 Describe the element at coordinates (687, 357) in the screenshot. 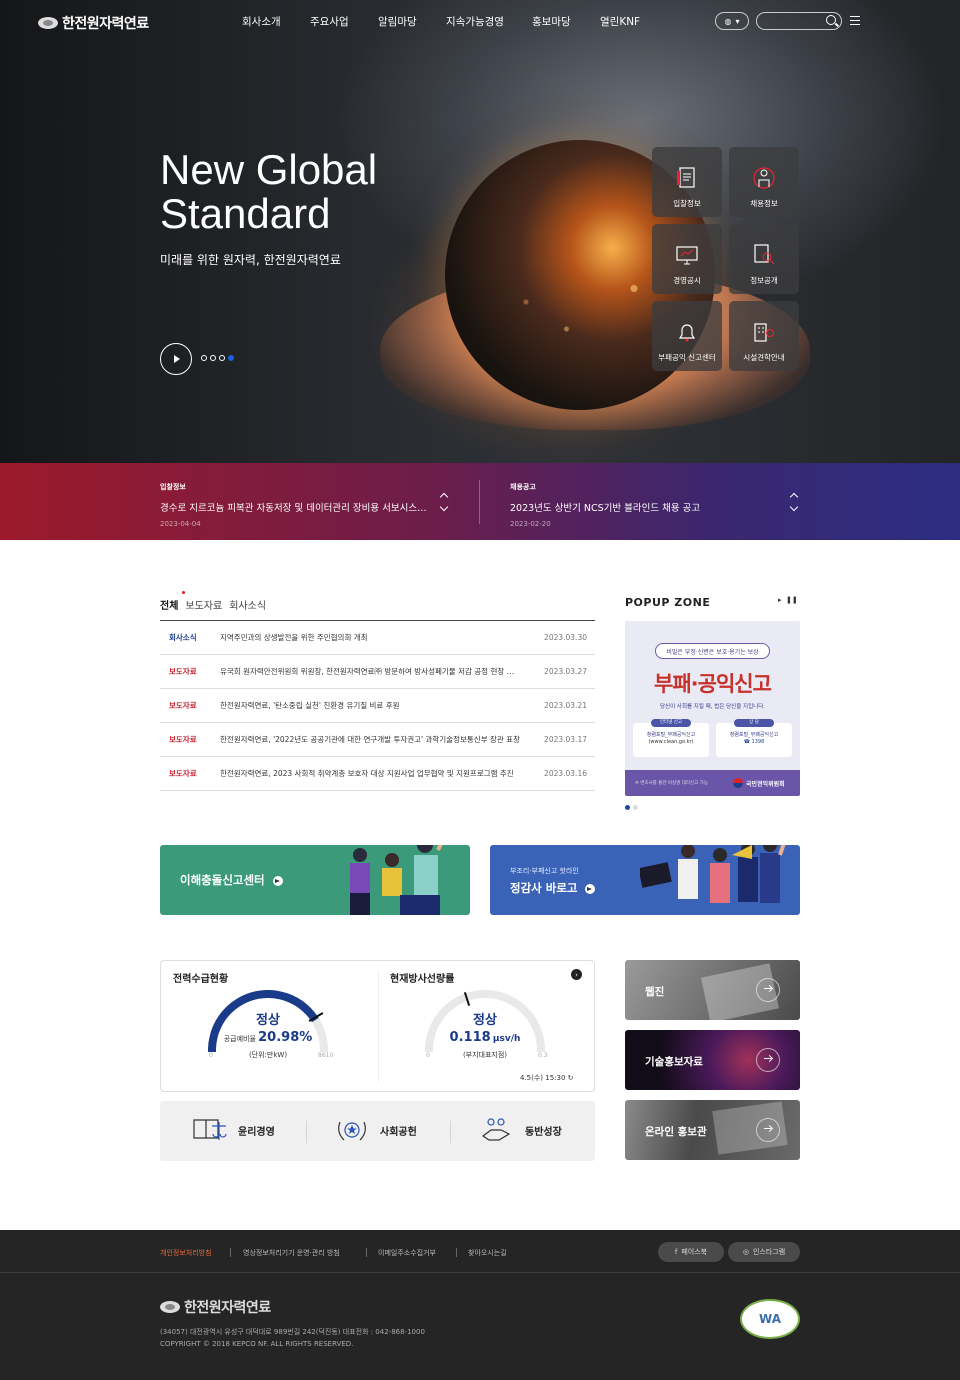

I see `quick-link-label: 부패공익 신고센터` at that location.